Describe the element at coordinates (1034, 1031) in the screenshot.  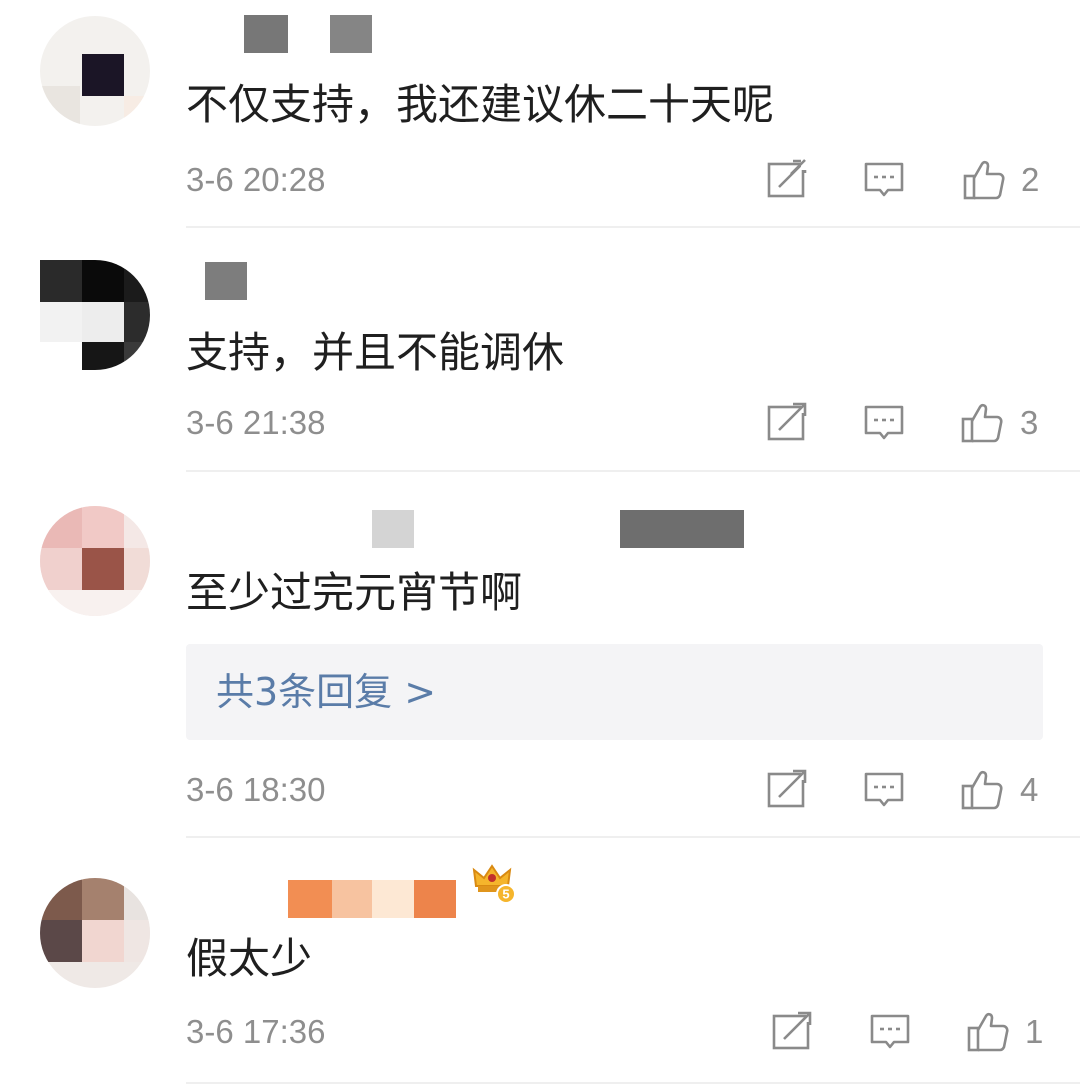
I see `like-count: 1` at that location.